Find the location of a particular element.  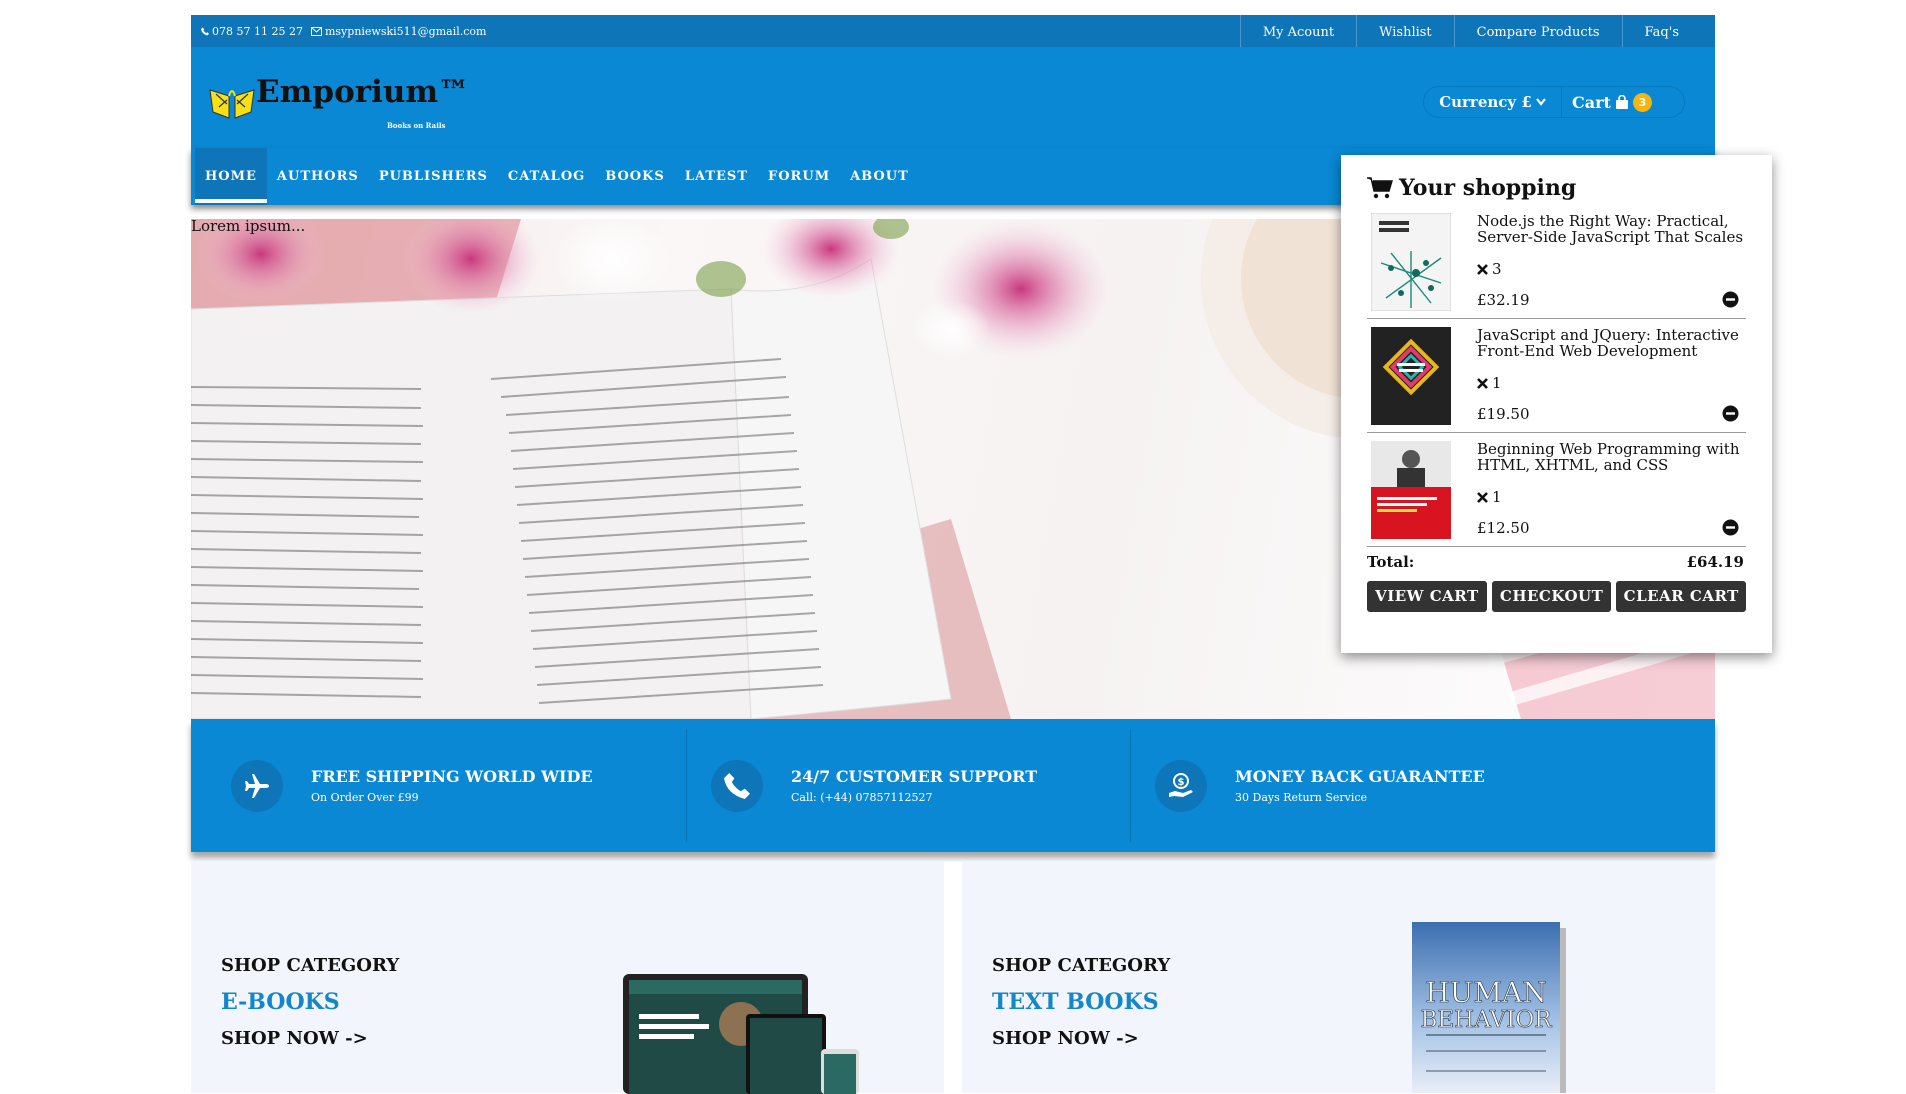

cart-item-price: £12.50 is located at coordinates (1503, 528).